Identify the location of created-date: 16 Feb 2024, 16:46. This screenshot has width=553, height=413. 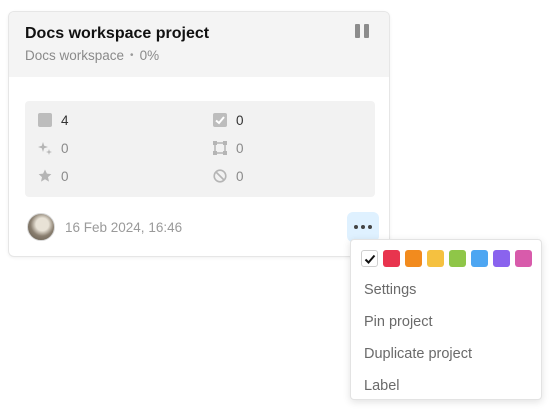
(124, 227).